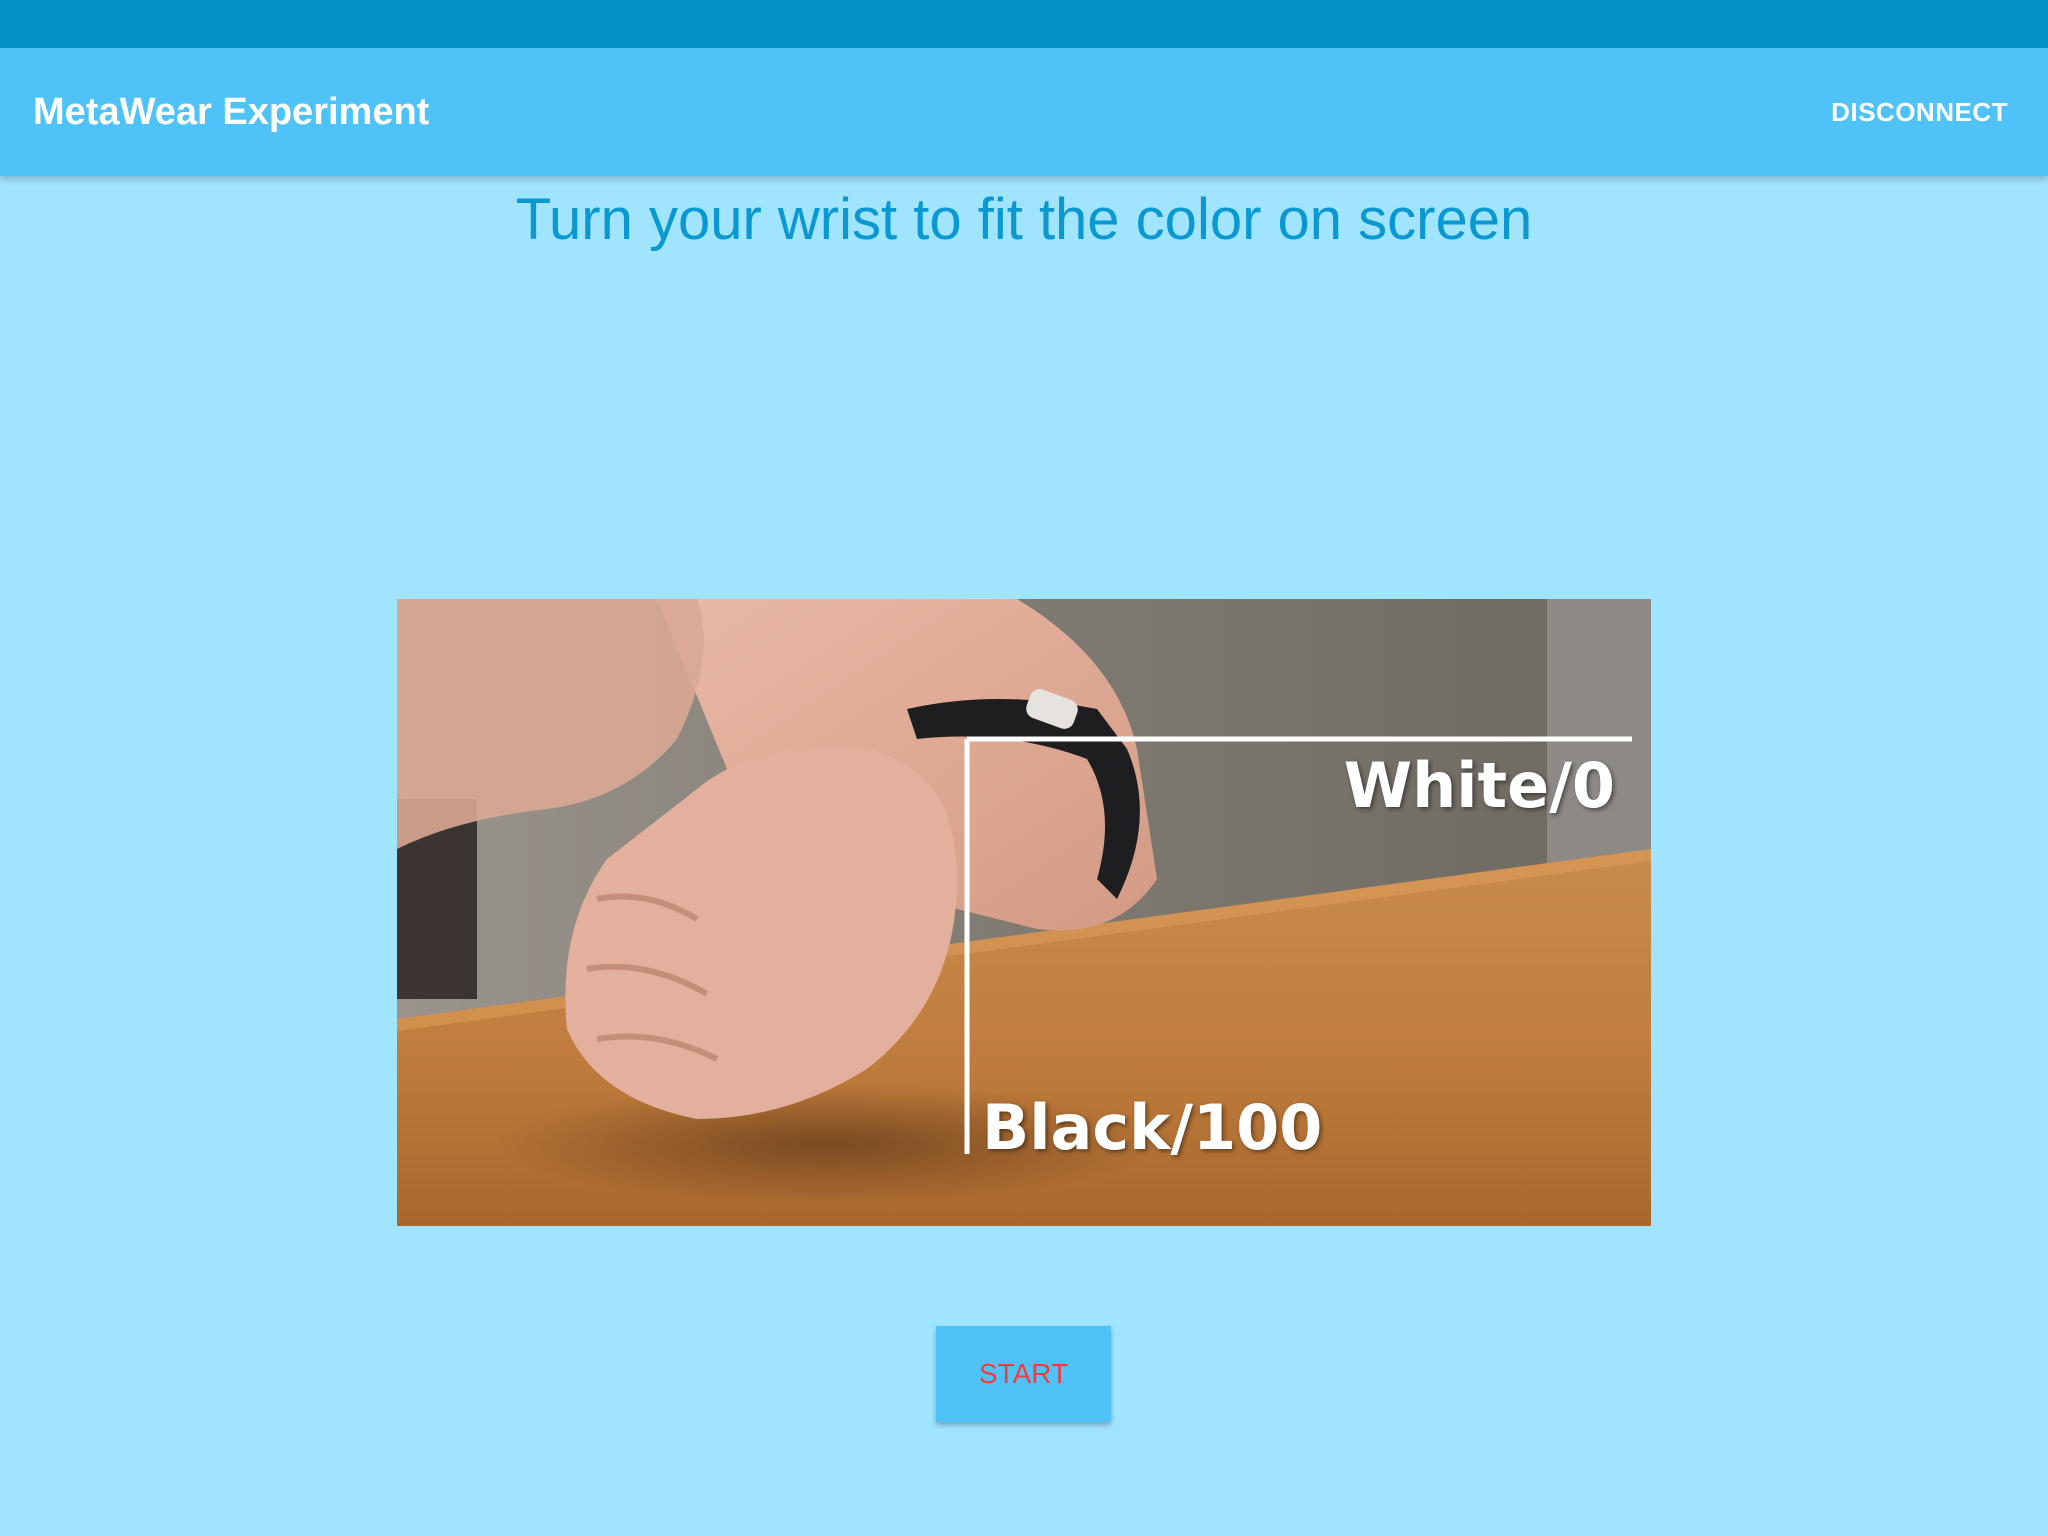 Image resolution: width=2048 pixels, height=1536 pixels. I want to click on start-button: START, so click(1023, 1374).